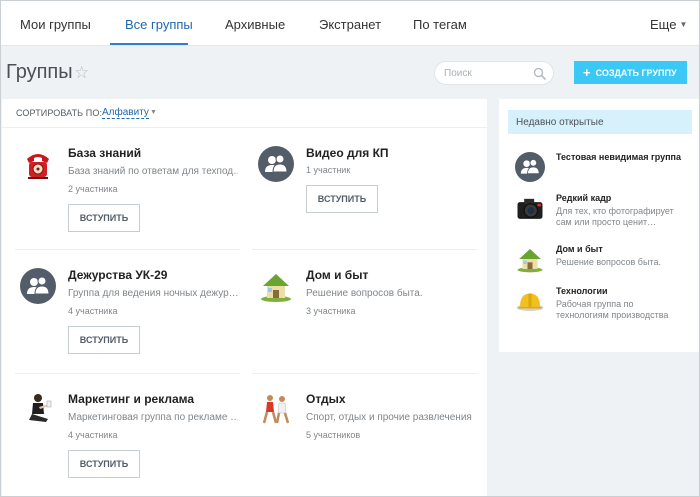 The image size is (700, 497). What do you see at coordinates (587, 72) in the screenshot?
I see `plus-icon: +` at bounding box center [587, 72].